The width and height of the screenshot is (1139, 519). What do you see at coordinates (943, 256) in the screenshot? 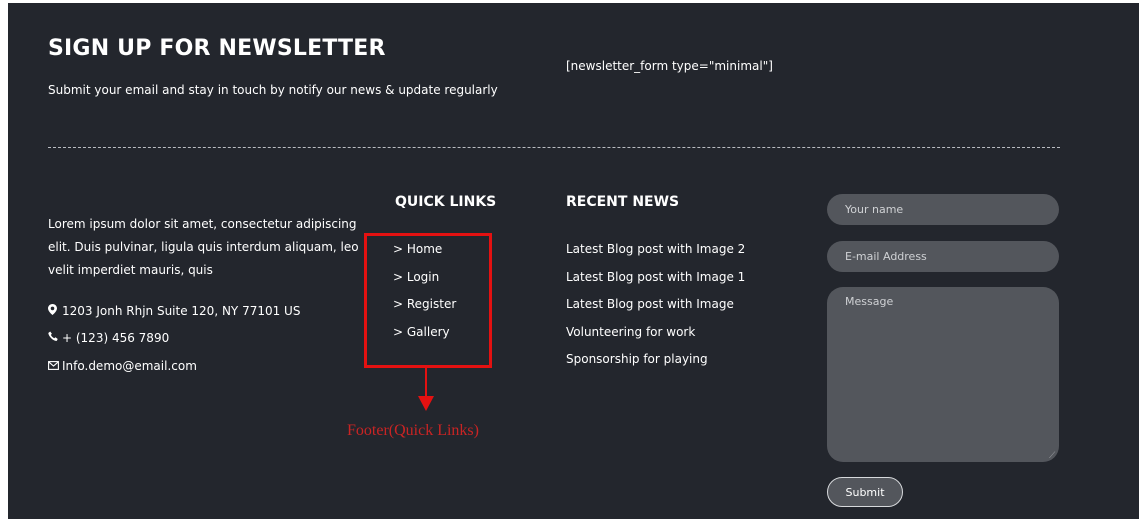
I see `email-input` at bounding box center [943, 256].